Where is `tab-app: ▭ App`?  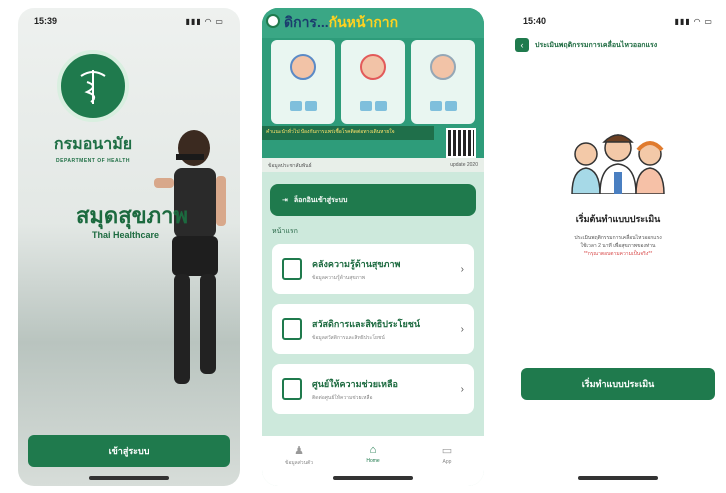
tab-app: ▭ App is located at coordinates (447, 465).